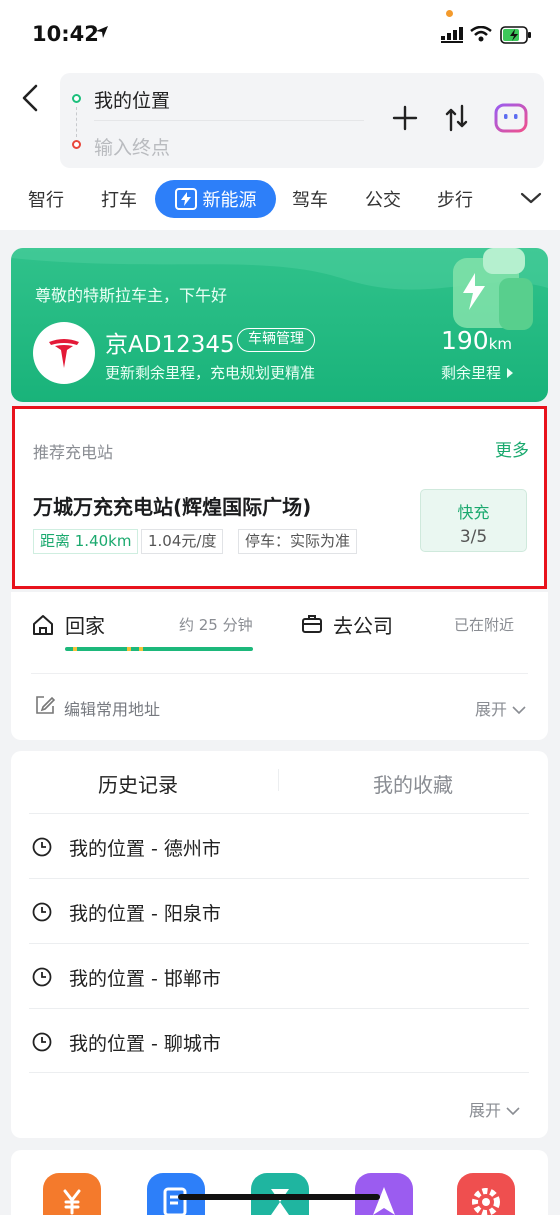  Describe the element at coordinates (477, 372) in the screenshot. I see `remaining-range-label: 剩余里程` at that location.